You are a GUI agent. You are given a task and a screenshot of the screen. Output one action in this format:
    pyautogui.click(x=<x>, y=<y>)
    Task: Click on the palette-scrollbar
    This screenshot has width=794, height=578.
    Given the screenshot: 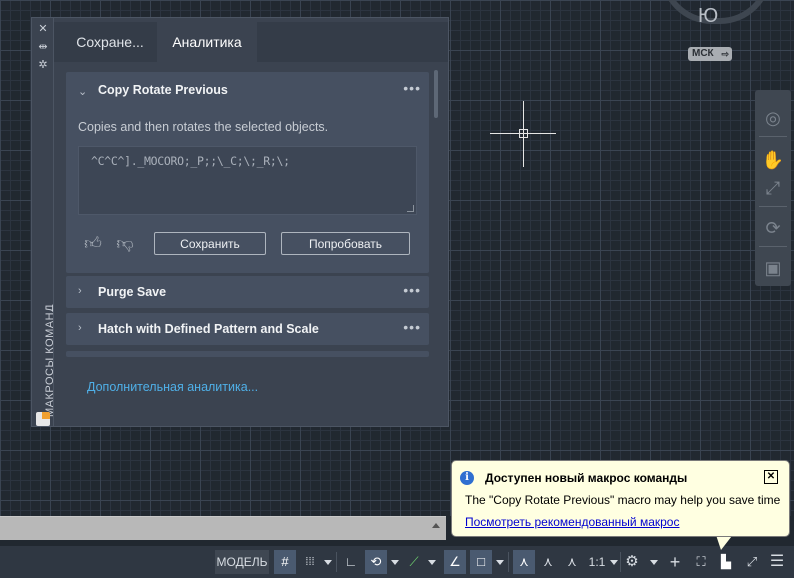 What is the action you would take?
    pyautogui.click(x=436, y=94)
    